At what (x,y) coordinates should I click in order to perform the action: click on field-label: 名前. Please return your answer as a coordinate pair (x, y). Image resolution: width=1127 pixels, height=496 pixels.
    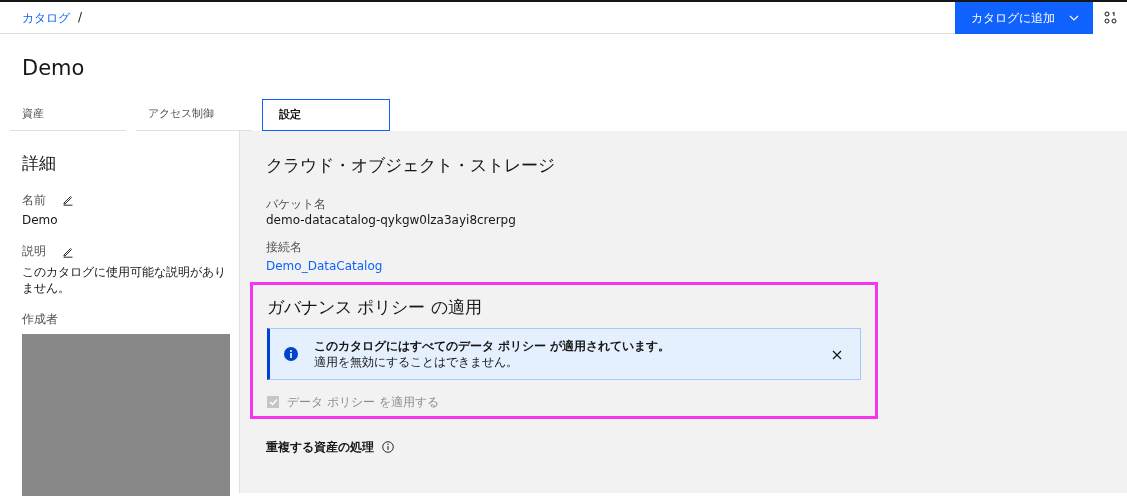
    Looking at the image, I should click on (34, 200).